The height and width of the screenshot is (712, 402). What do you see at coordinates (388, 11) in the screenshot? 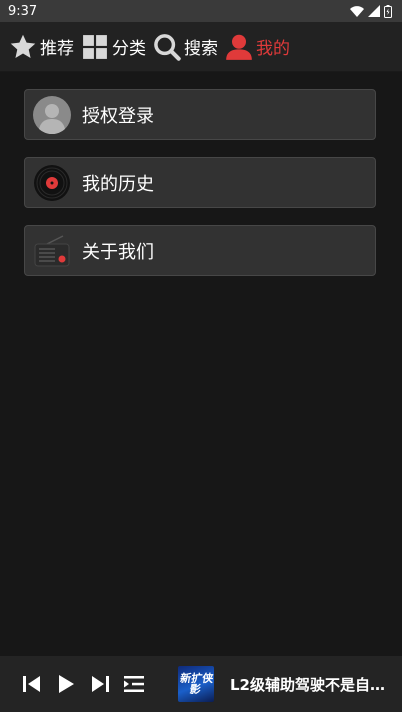
I see `battery-icon` at bounding box center [388, 11].